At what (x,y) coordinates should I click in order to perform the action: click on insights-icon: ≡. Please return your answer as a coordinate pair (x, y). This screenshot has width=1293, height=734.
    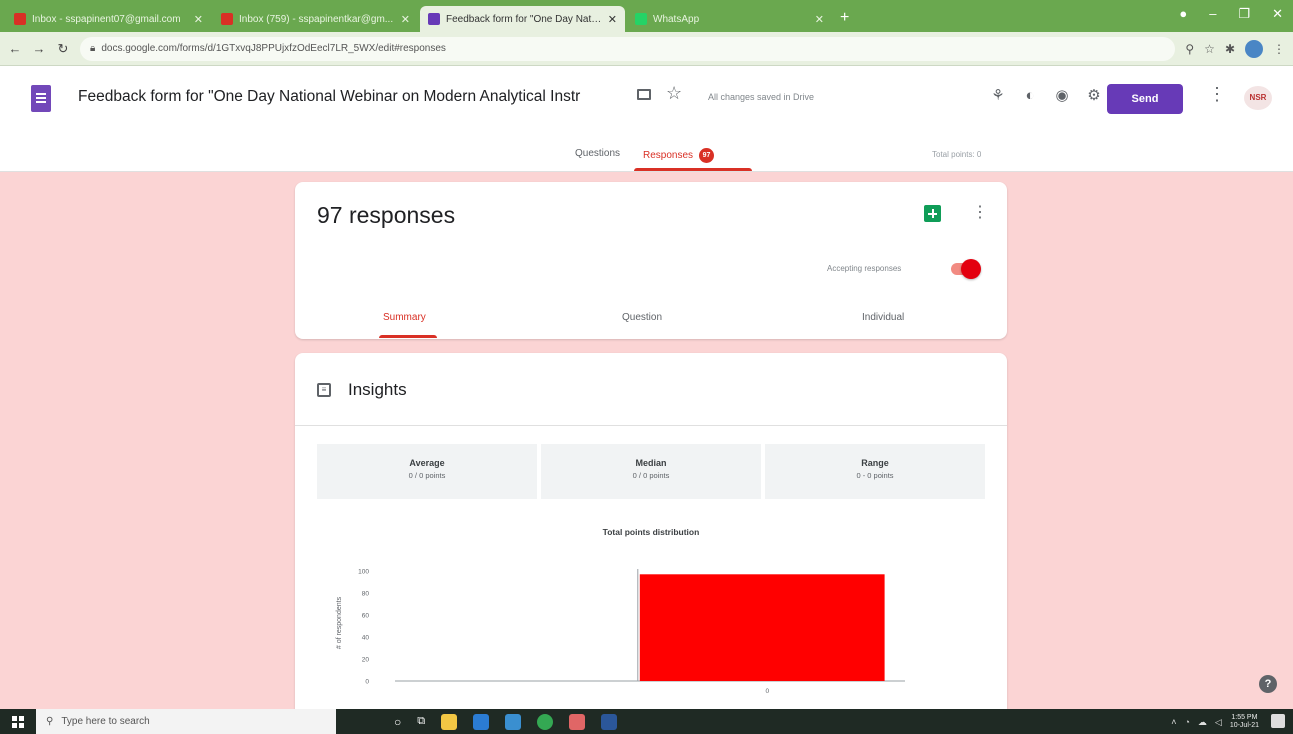
    Looking at the image, I should click on (324, 390).